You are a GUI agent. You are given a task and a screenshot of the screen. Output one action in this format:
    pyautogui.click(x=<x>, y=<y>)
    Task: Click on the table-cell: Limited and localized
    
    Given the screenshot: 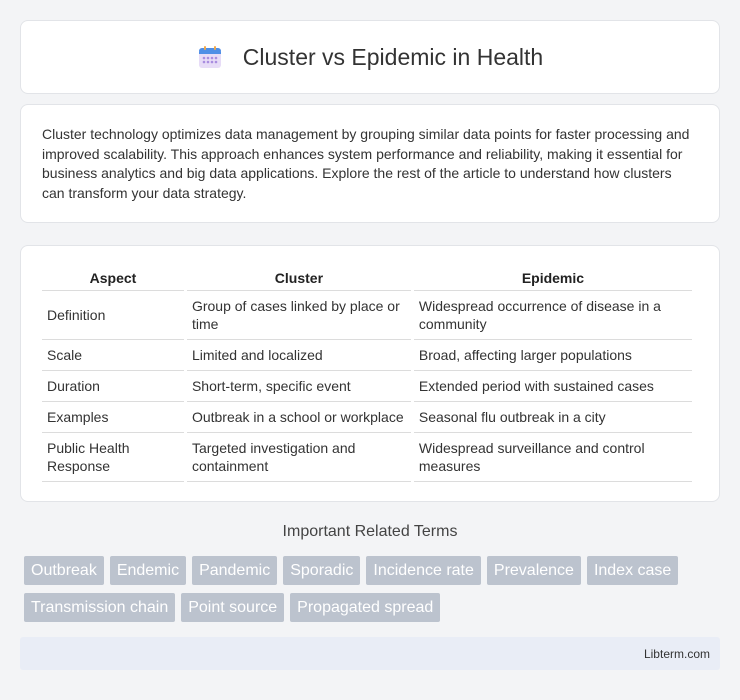 What is the action you would take?
    pyautogui.click(x=298, y=355)
    